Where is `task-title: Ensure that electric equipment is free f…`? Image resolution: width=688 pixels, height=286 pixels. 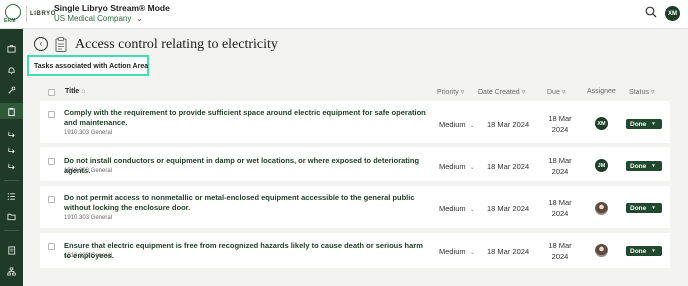
task-title: Ensure that electric equipment is free f… is located at coordinates (246, 251).